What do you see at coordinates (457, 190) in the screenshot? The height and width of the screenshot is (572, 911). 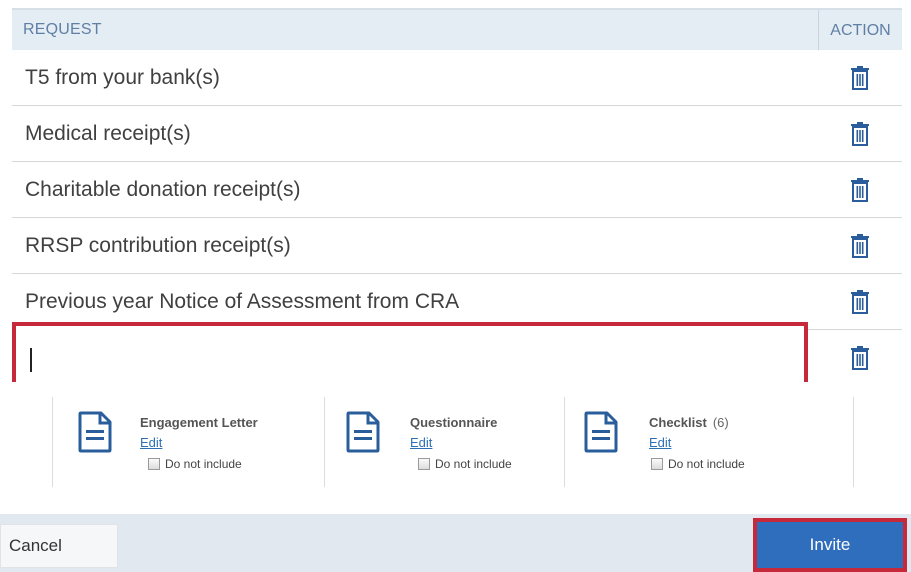 I see `table-row: Charitable donation receipt(s)` at bounding box center [457, 190].